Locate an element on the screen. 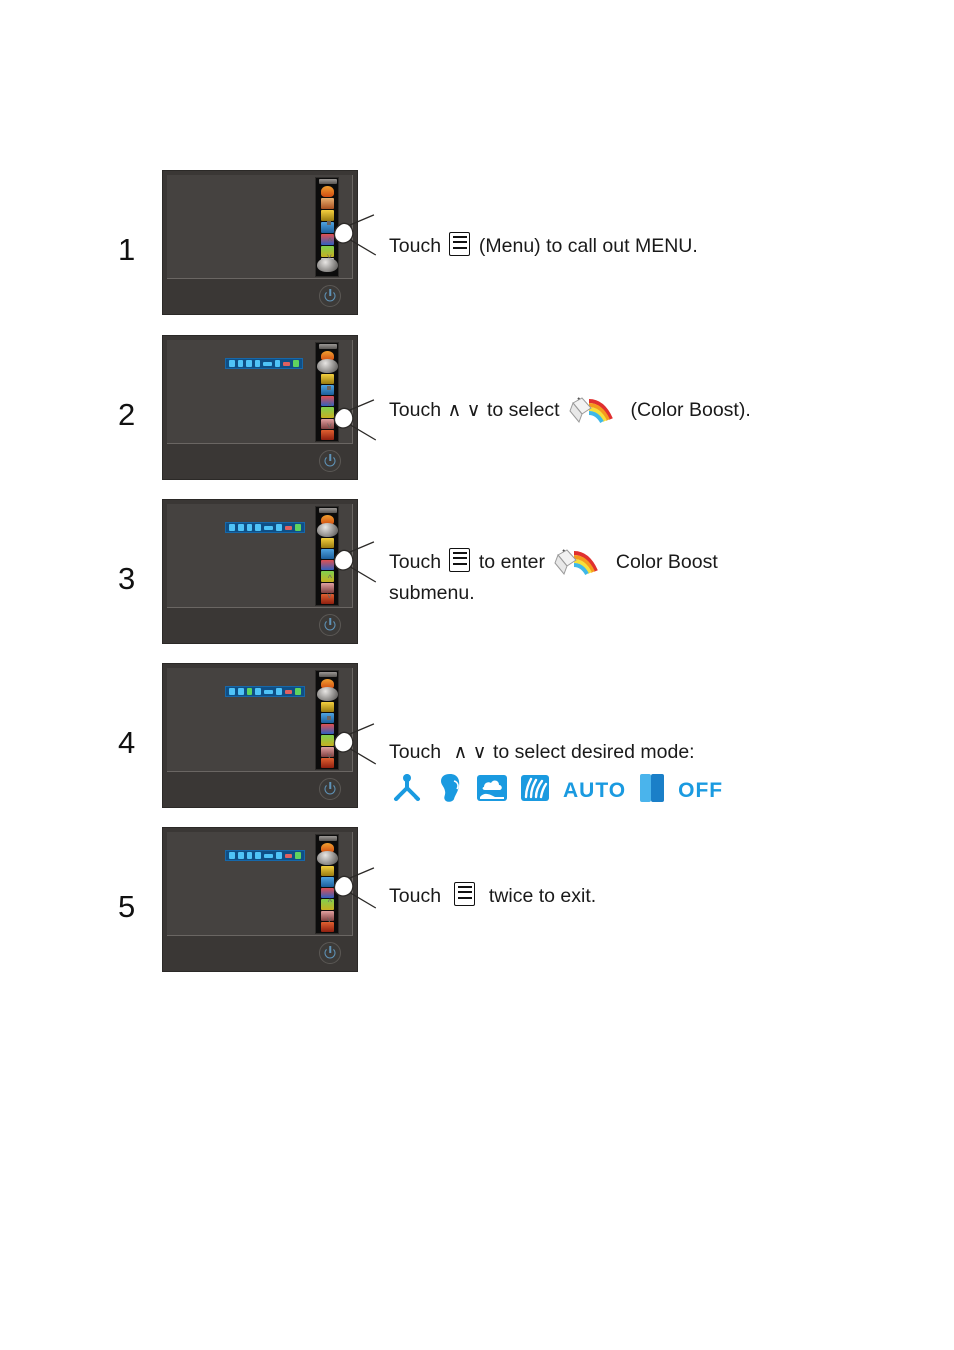 The width and height of the screenshot is (954, 1350). instr-middle: to select desired mode: is located at coordinates (593, 752).